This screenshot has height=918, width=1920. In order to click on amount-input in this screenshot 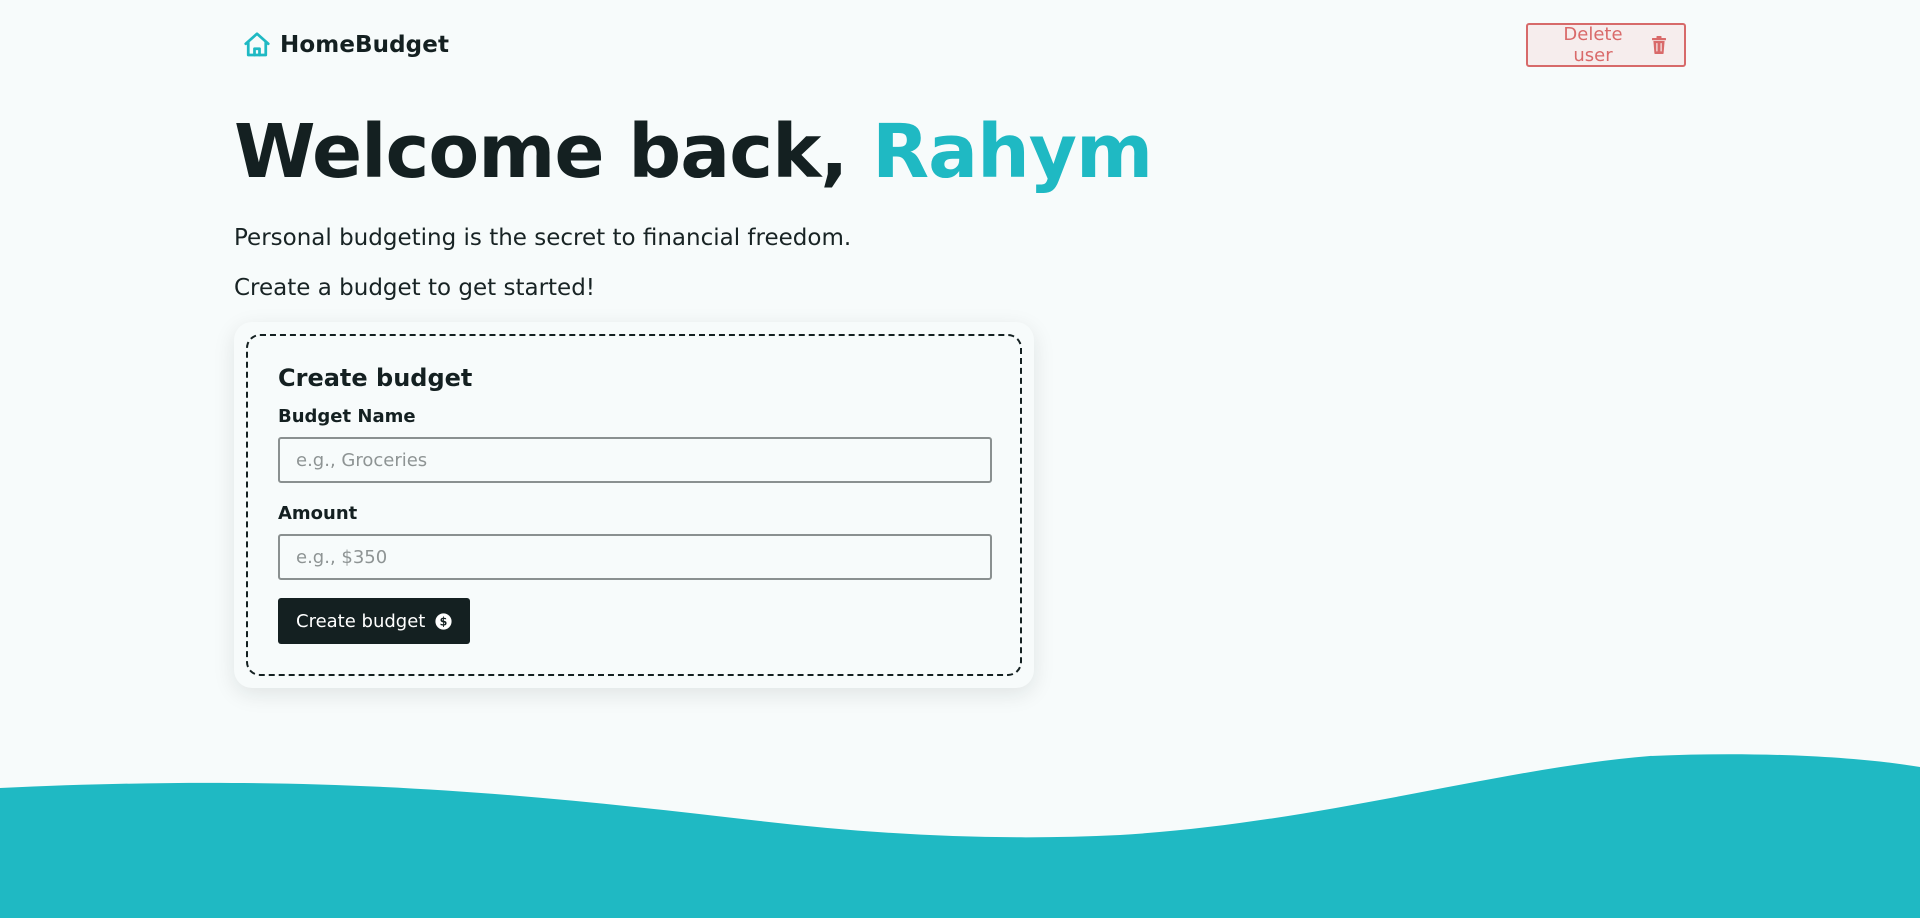, I will do `click(635, 557)`.